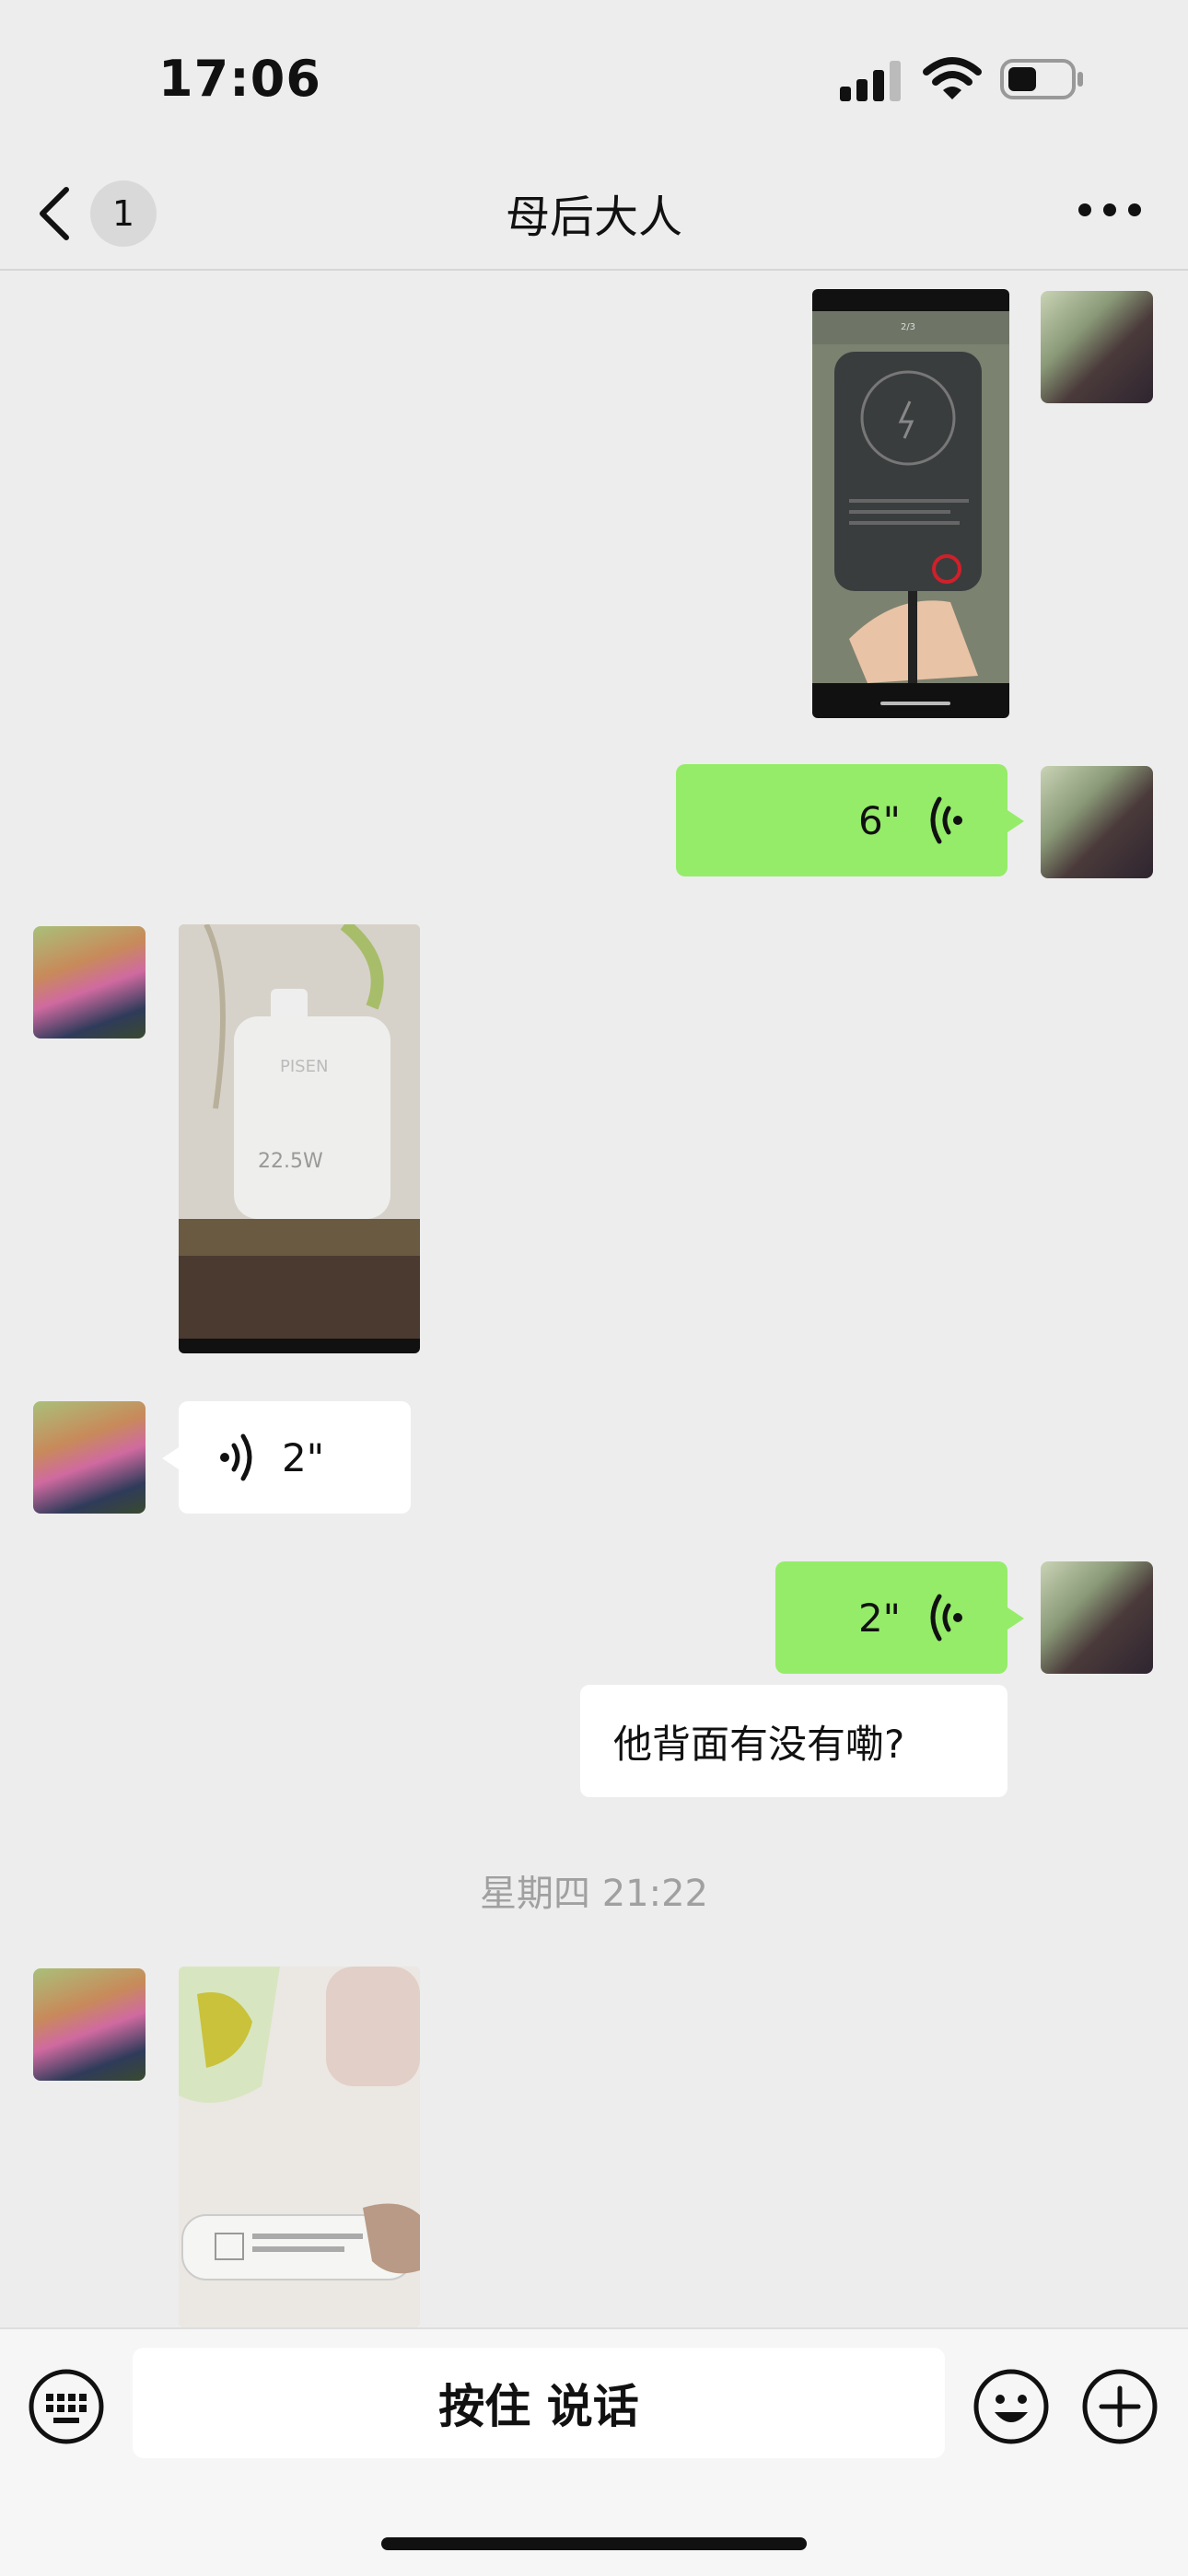  What do you see at coordinates (910, 508) in the screenshot?
I see `power-bank-photo: 2/3` at bounding box center [910, 508].